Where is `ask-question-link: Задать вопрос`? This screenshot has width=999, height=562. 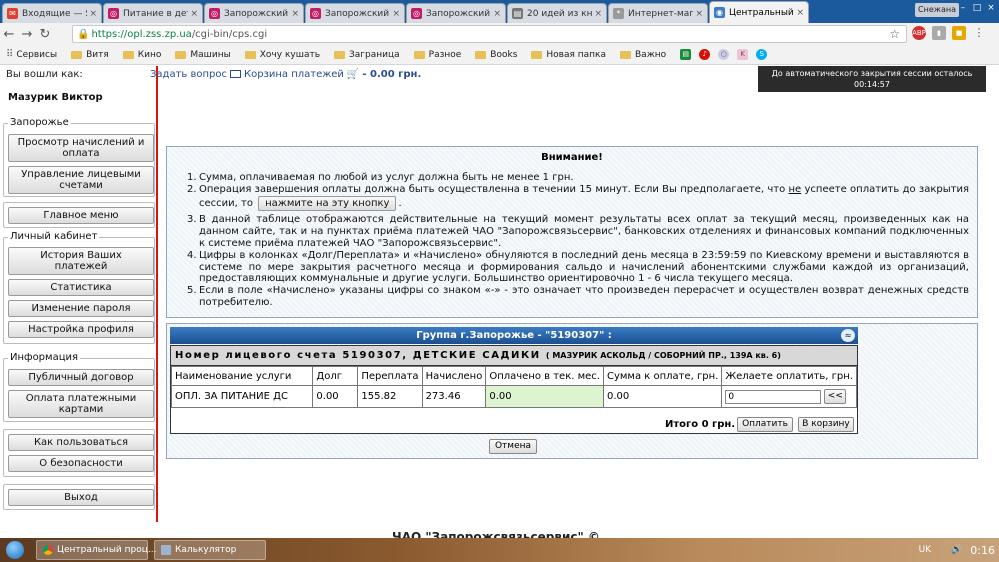
ask-question-link: Задать вопрос is located at coordinates (188, 74).